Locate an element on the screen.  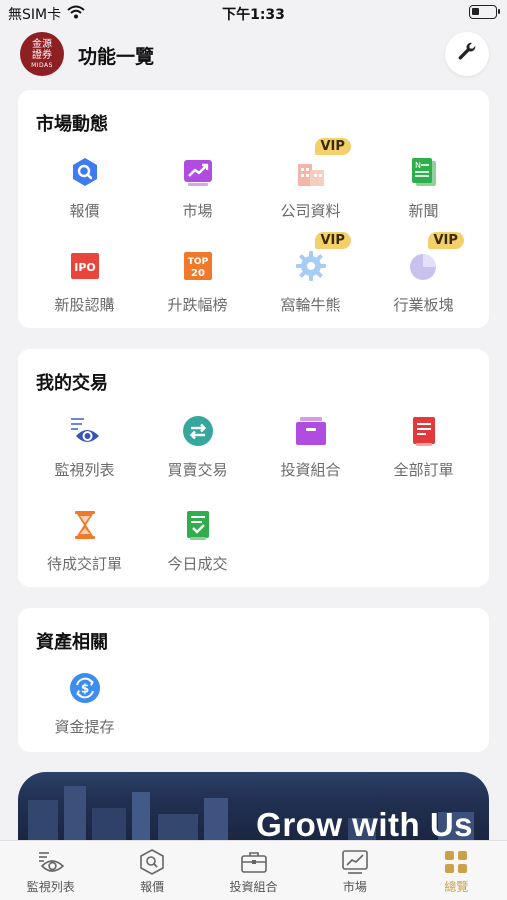
promo-banner: Grow with Us is located at coordinates (253, 808).